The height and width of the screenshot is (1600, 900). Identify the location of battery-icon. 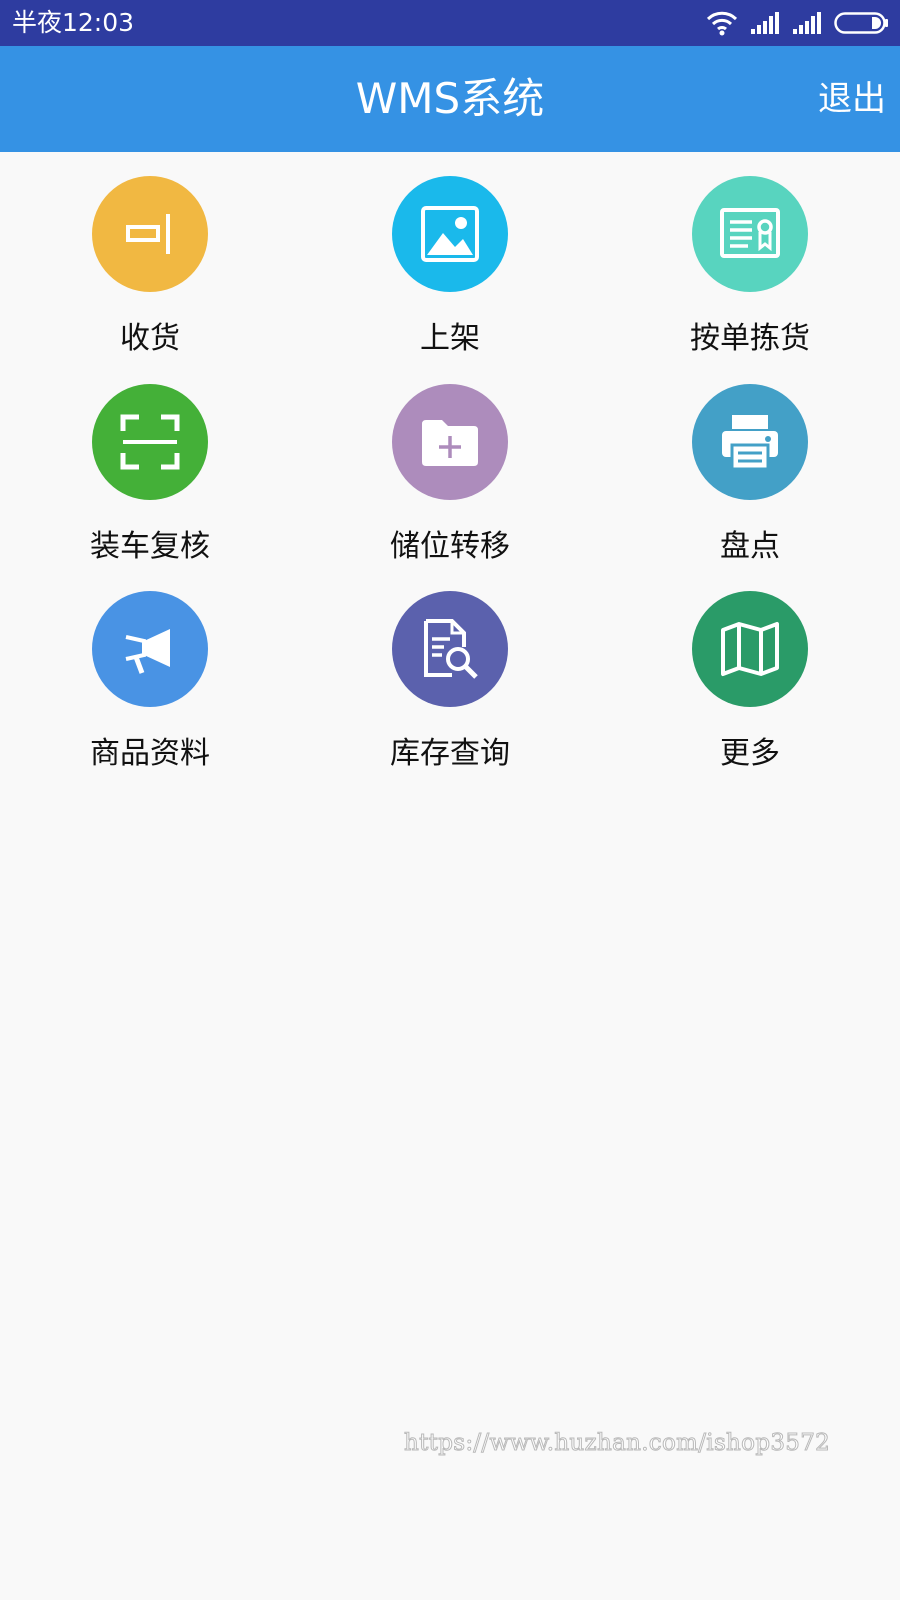
(862, 23).